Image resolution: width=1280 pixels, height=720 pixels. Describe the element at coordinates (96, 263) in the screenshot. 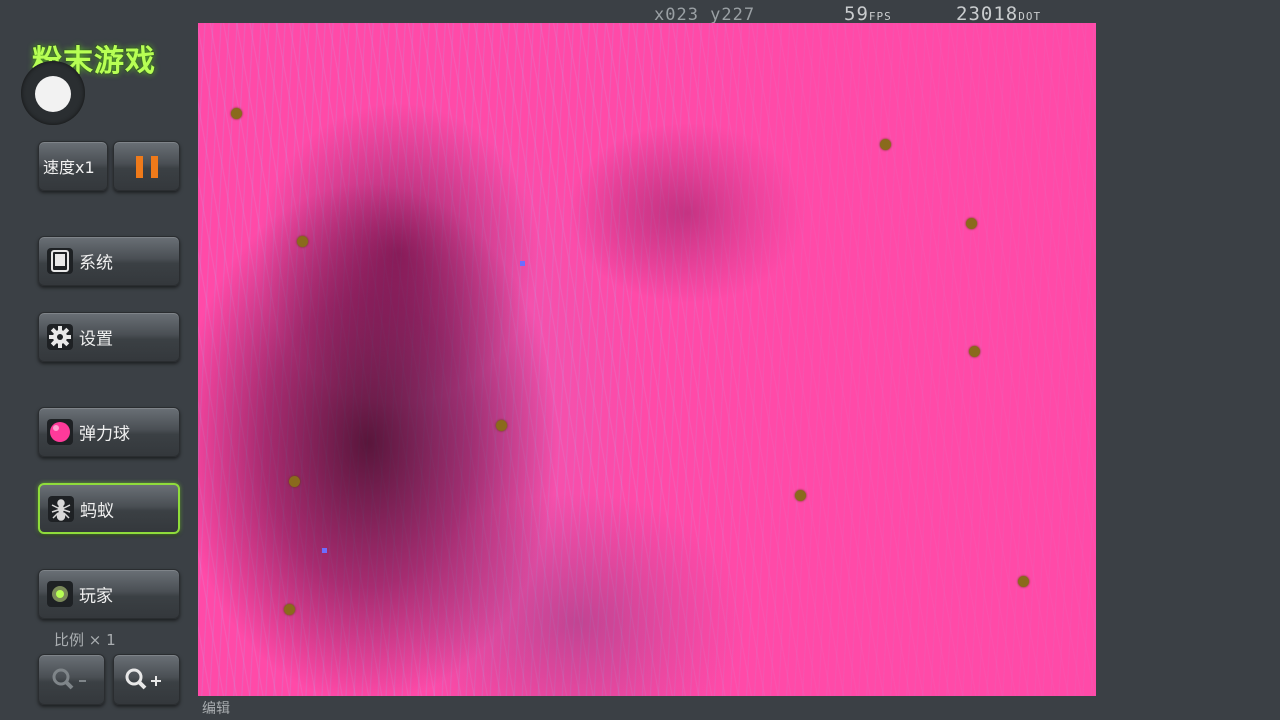

I see `system-label: 系统` at that location.